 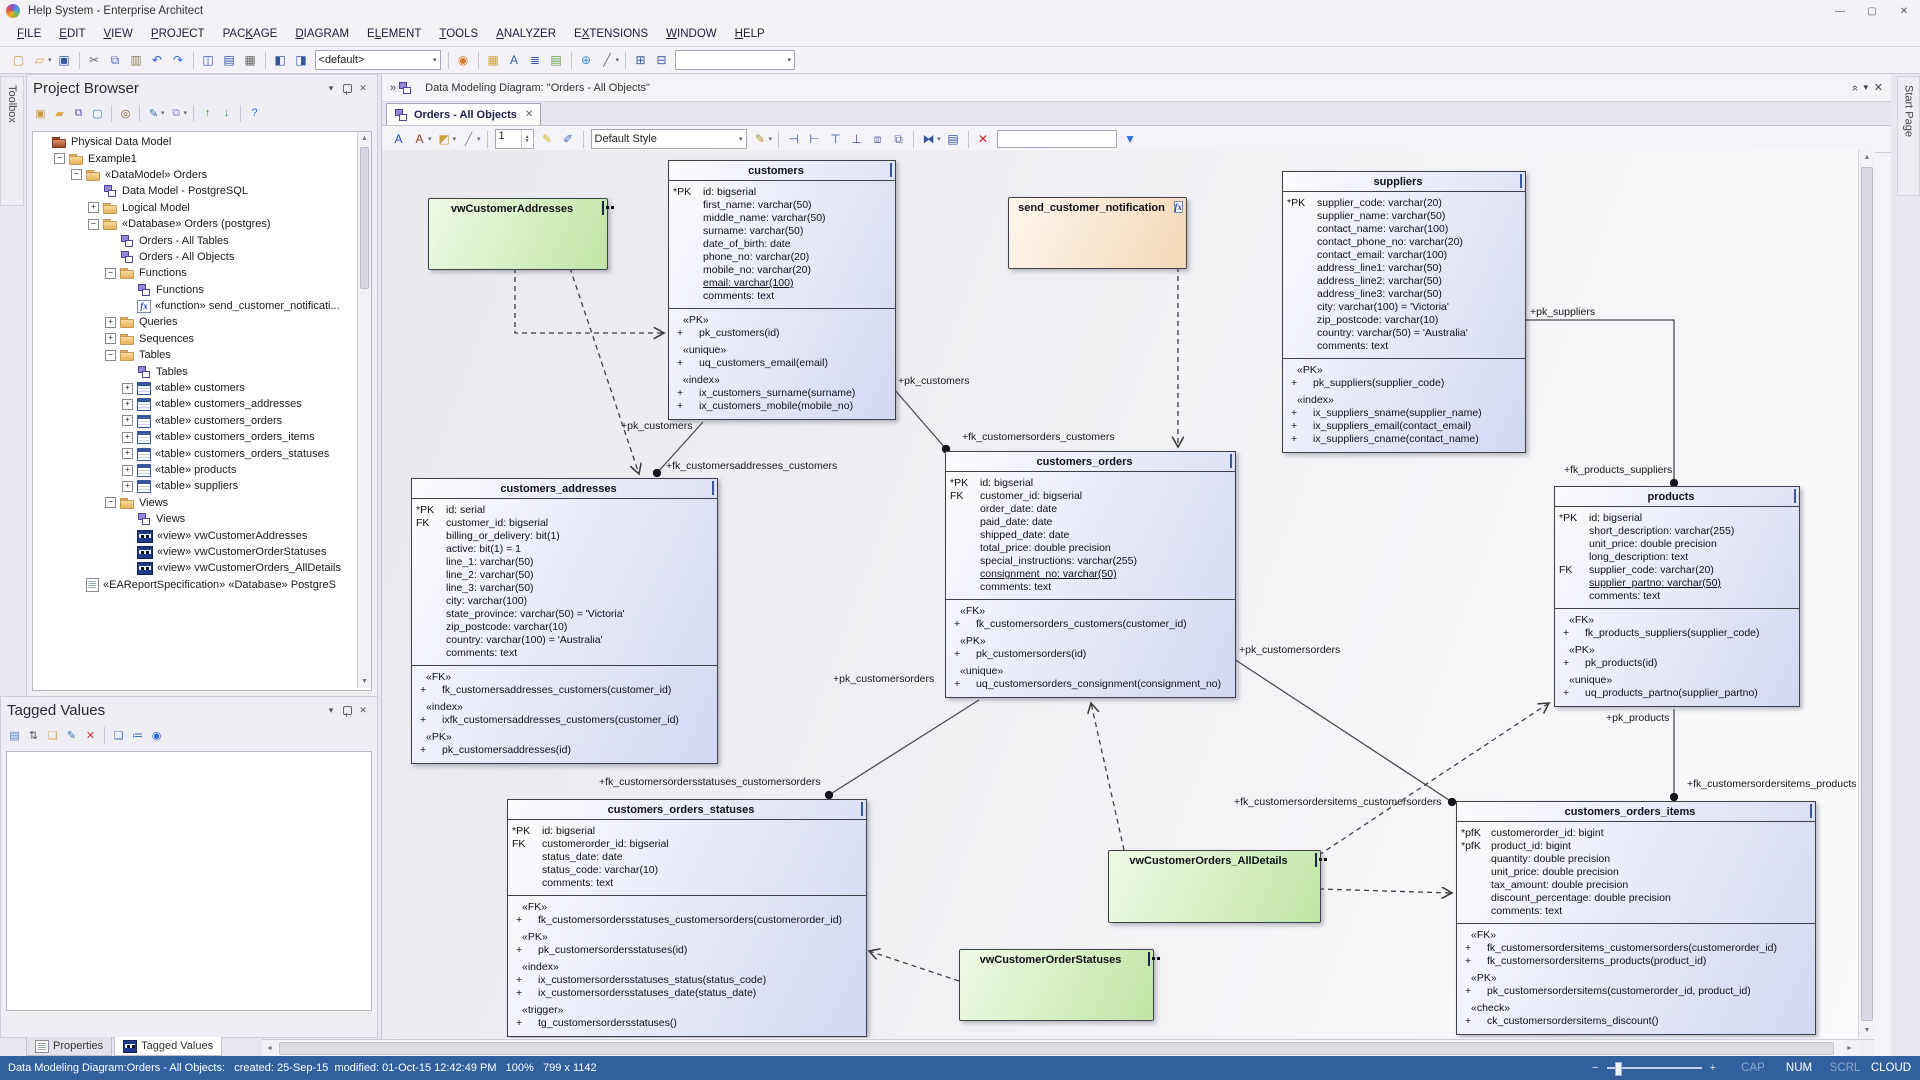 What do you see at coordinates (939, 139) in the screenshot?
I see `auto-layout-icon-dropdown: ▾` at bounding box center [939, 139].